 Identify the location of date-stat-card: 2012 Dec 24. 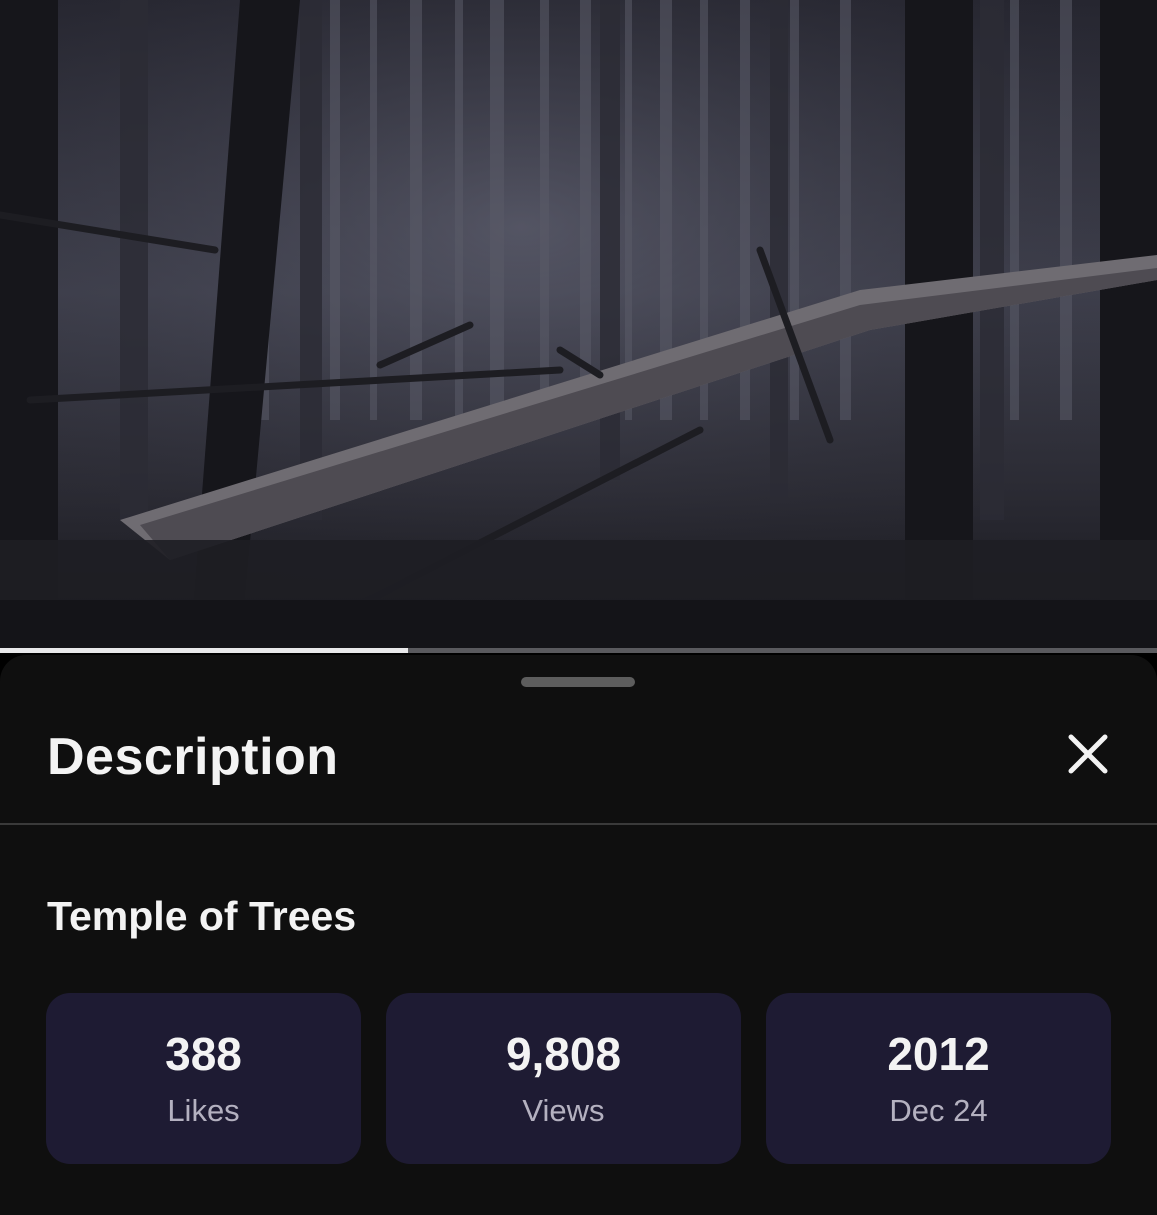
(938, 1078).